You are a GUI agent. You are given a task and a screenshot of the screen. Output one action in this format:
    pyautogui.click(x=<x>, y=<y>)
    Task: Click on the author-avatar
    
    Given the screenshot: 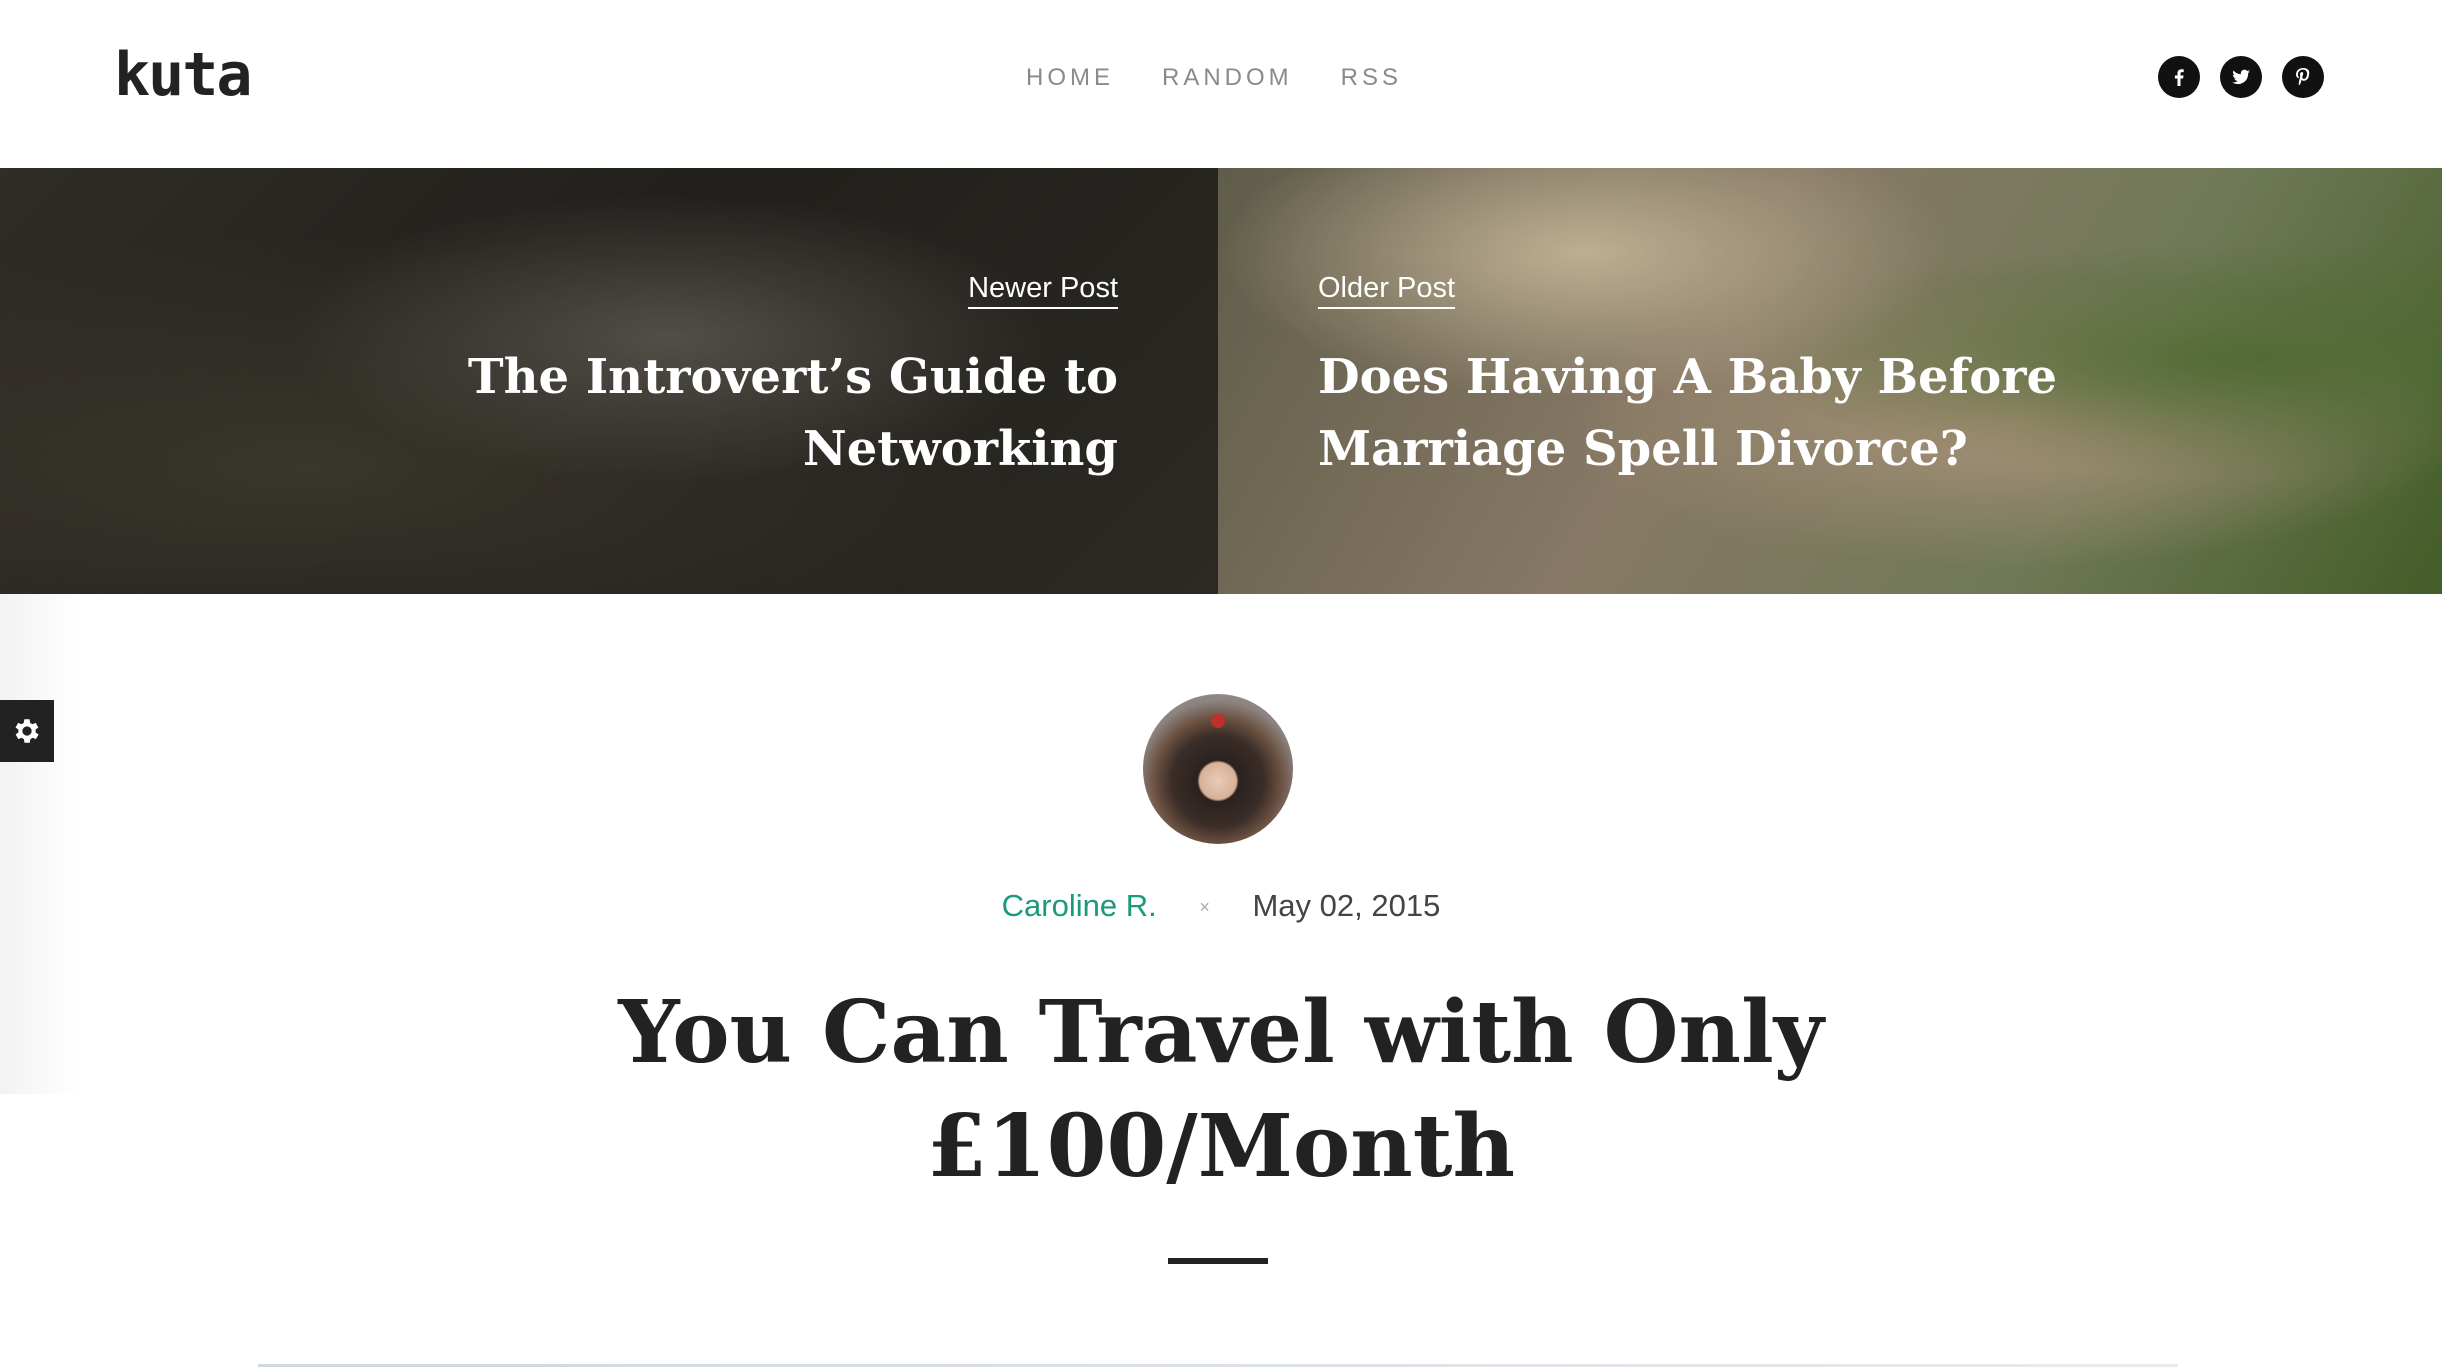 What is the action you would take?
    pyautogui.click(x=1218, y=769)
    